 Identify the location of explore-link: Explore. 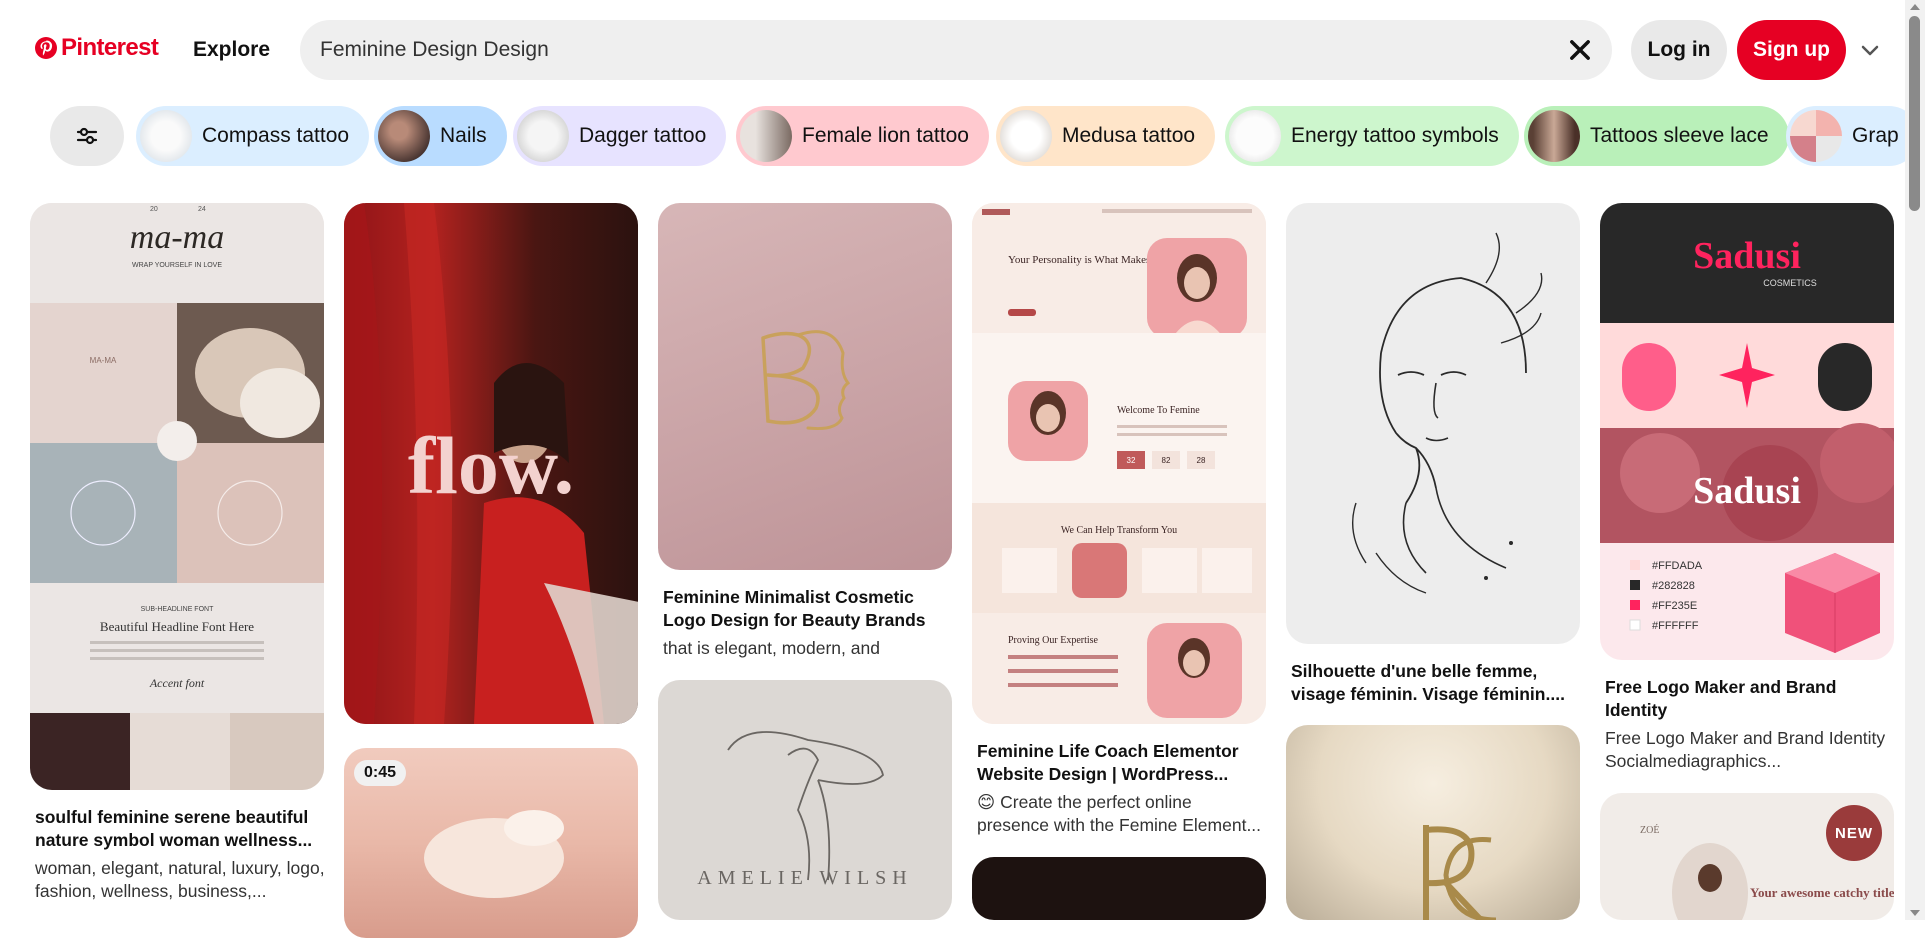
(231, 50).